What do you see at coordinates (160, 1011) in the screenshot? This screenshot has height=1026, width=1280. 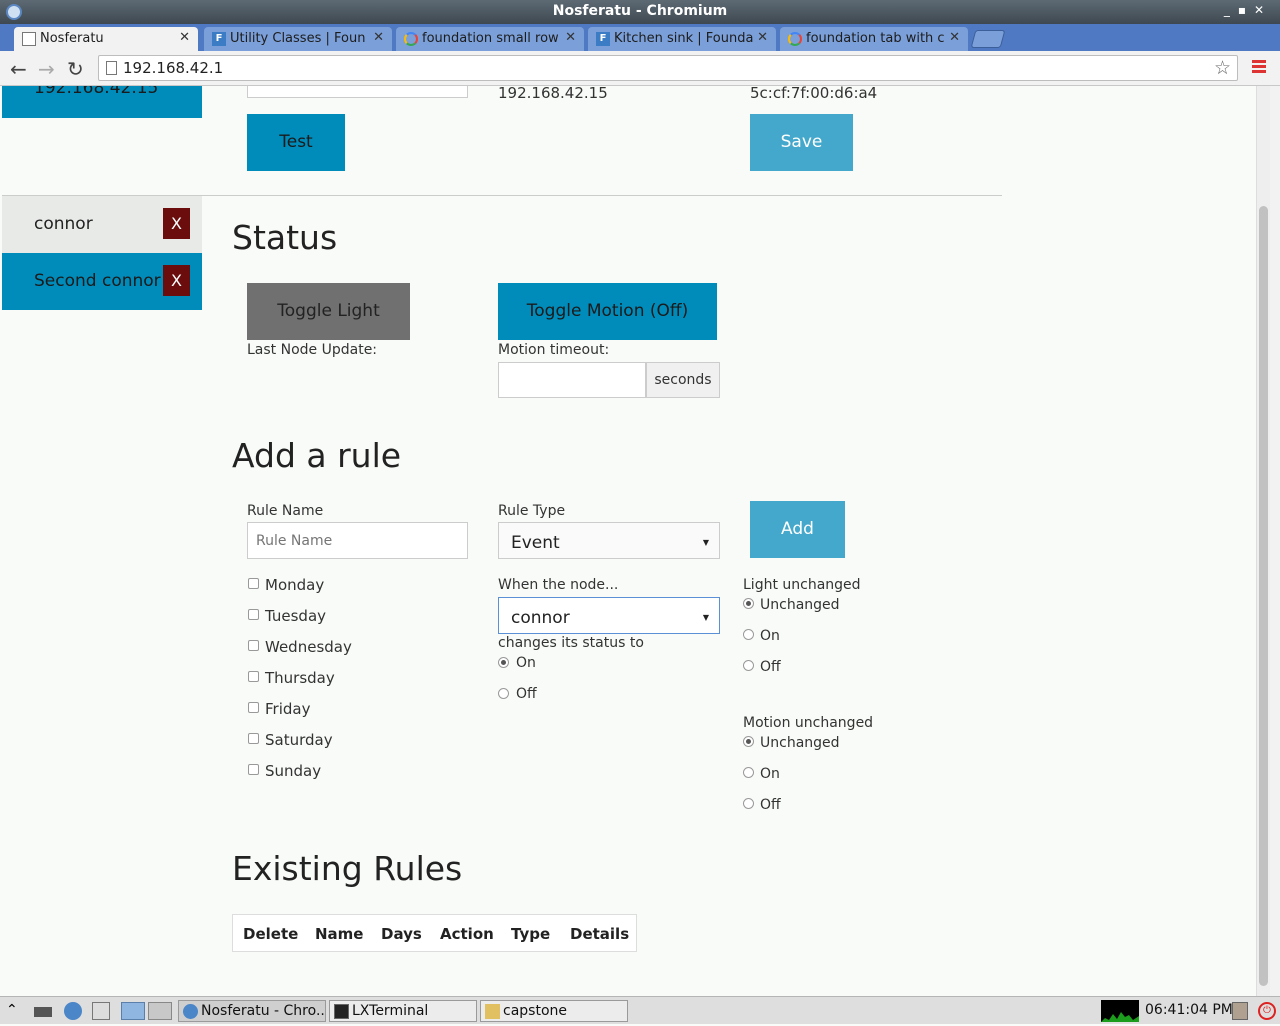 I see `desktop-2-icon` at bounding box center [160, 1011].